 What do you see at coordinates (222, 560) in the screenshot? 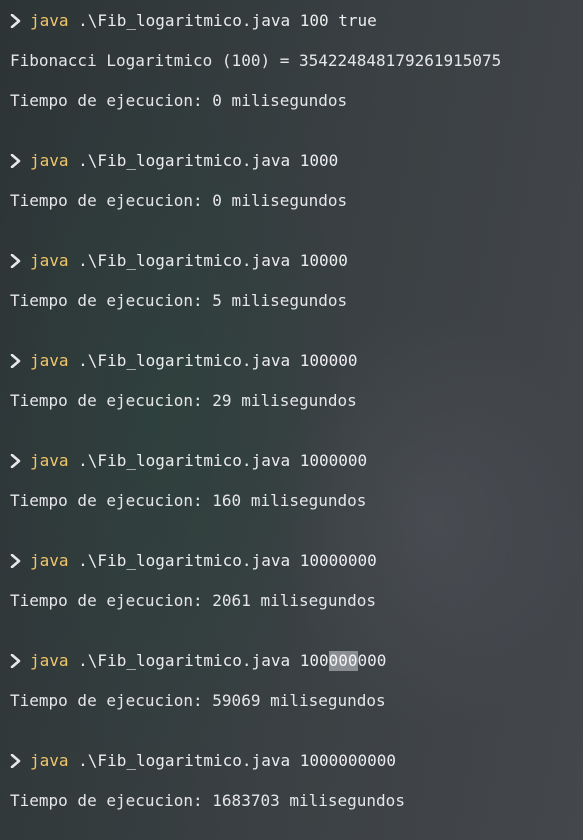
I see `command-args: .\Fib_logaritmico.java 10000000` at bounding box center [222, 560].